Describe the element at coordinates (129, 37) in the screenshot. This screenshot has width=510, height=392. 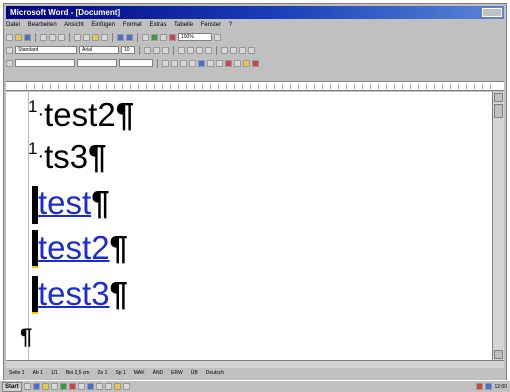
I see `redo-icon` at that location.